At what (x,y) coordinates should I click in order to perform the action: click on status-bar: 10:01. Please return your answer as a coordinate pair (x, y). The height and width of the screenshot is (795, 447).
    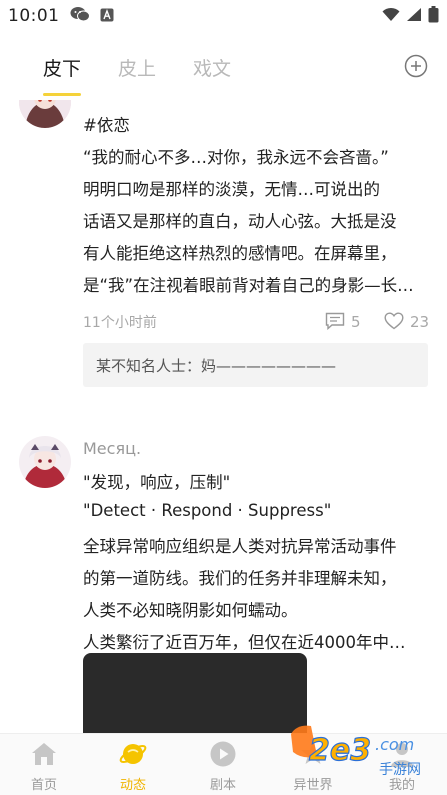
    Looking at the image, I should click on (223, 16).